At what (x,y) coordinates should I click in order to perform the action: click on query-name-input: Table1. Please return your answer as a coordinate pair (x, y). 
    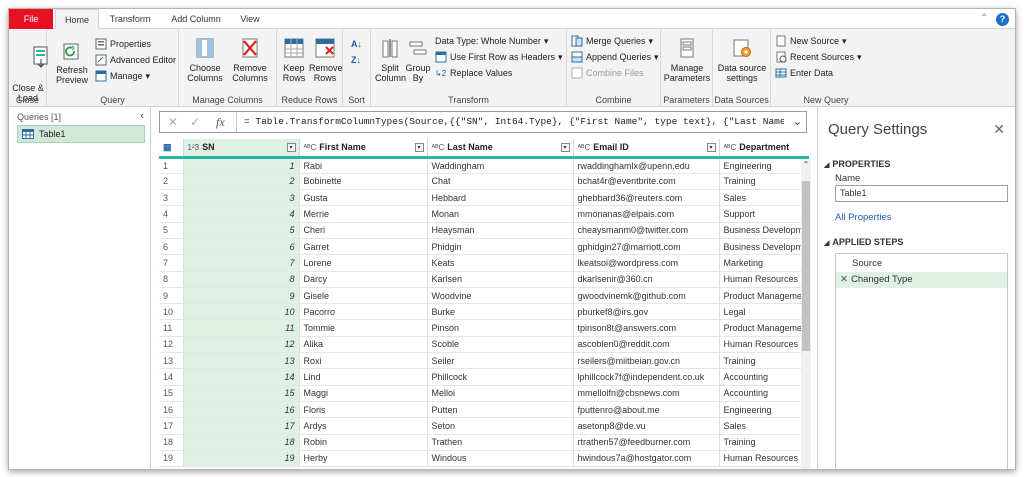
    Looking at the image, I should click on (921, 193).